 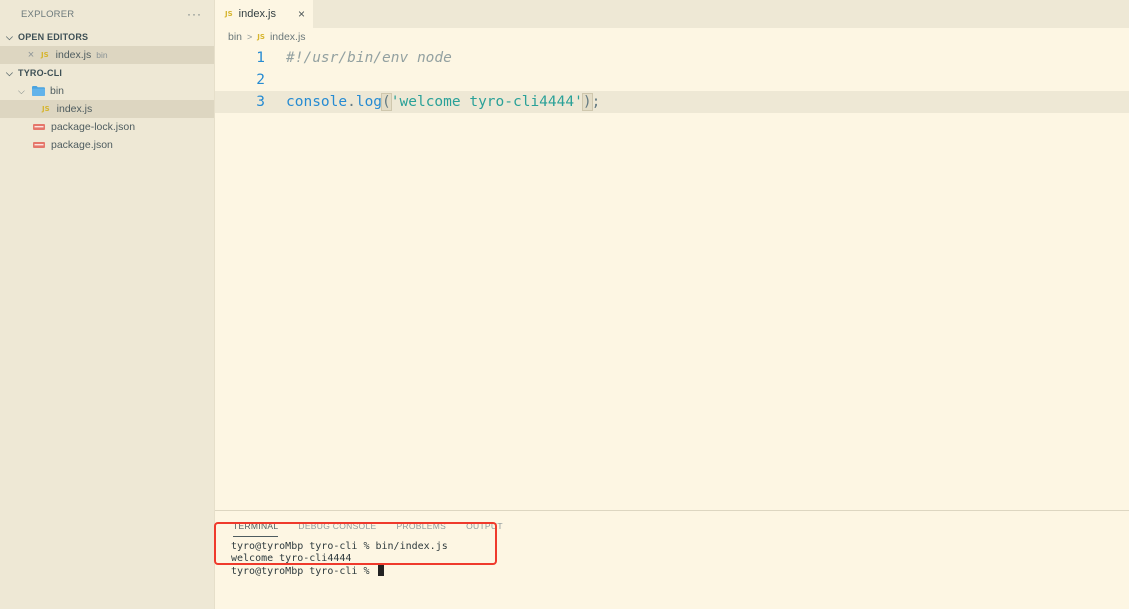 I want to click on folder-bin: ⌵ bin, so click(x=107, y=91).